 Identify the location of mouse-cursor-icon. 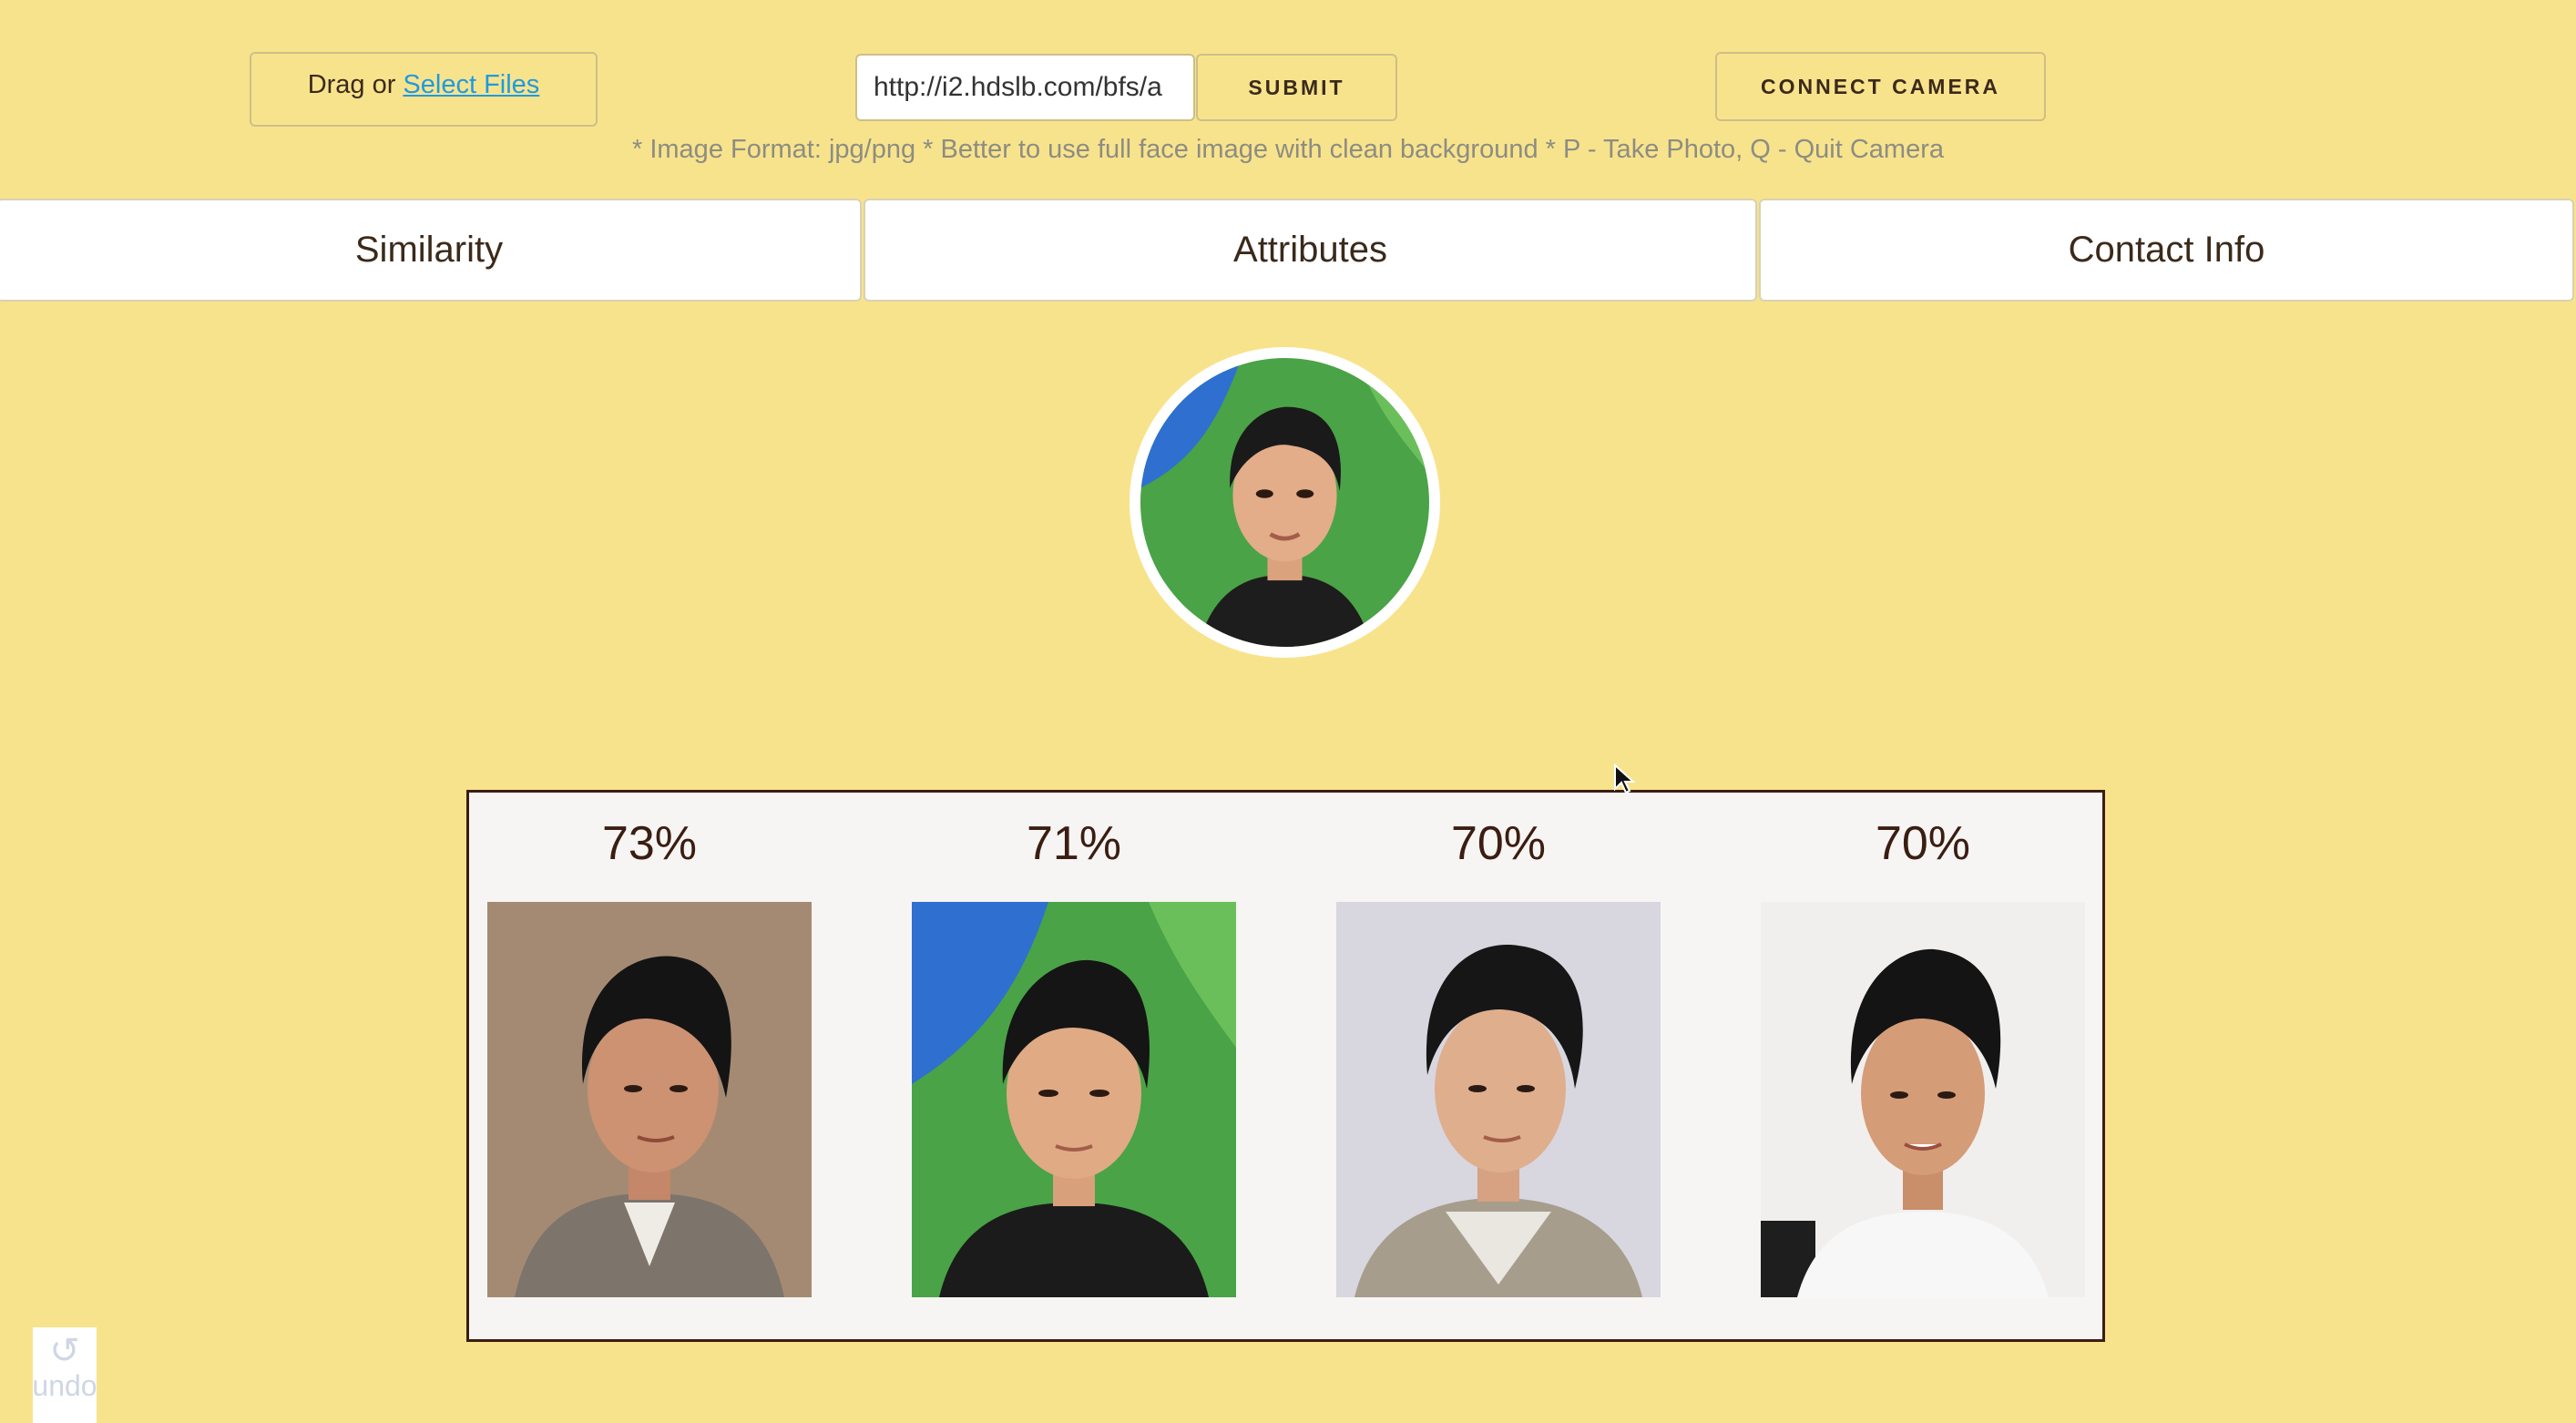
(1624, 778).